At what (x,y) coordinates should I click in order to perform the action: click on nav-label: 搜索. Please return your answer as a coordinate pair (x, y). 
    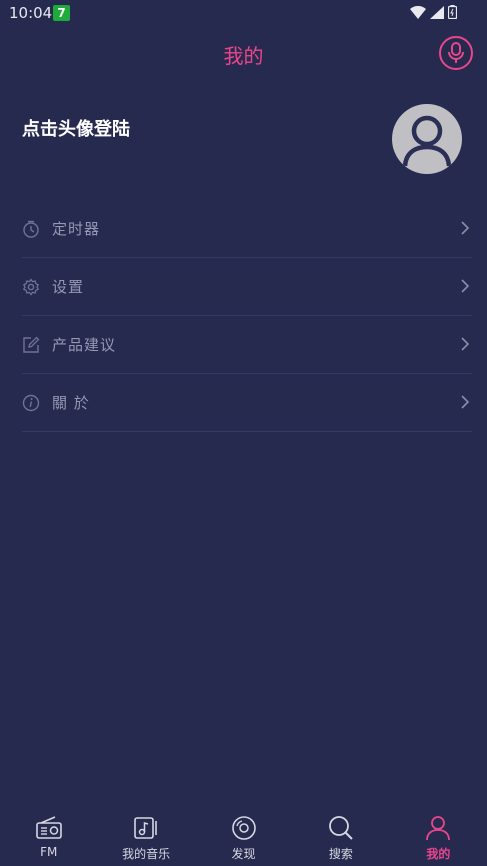
    Looking at the image, I should click on (340, 854).